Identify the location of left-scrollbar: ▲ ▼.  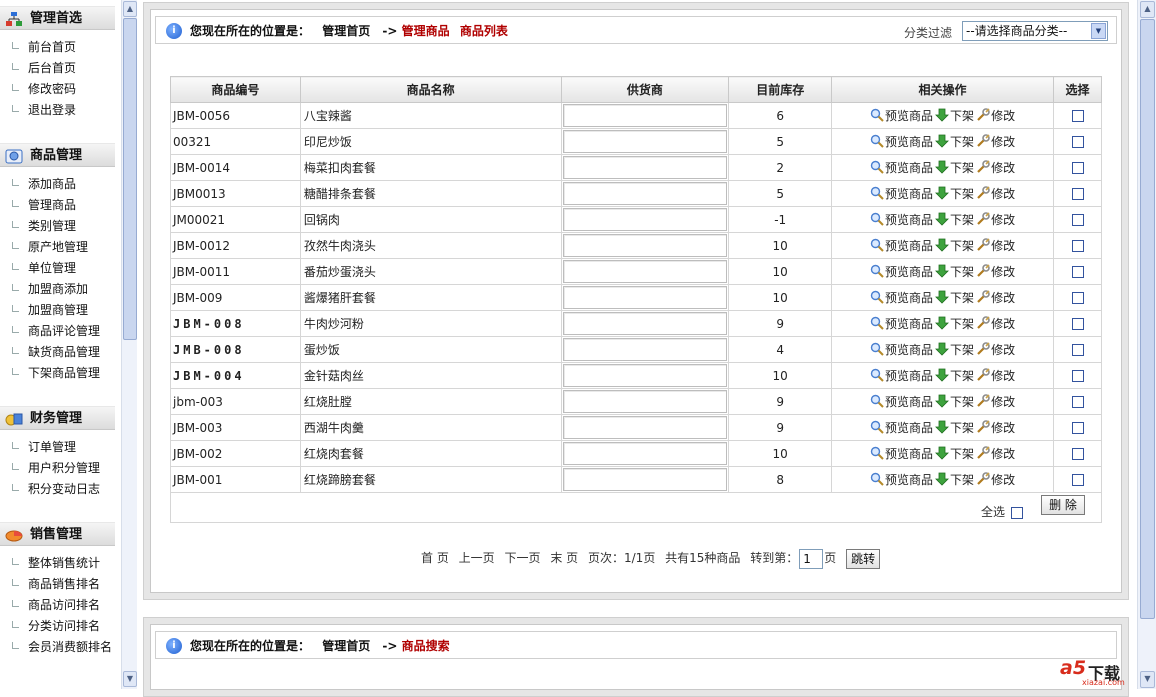
(129, 344).